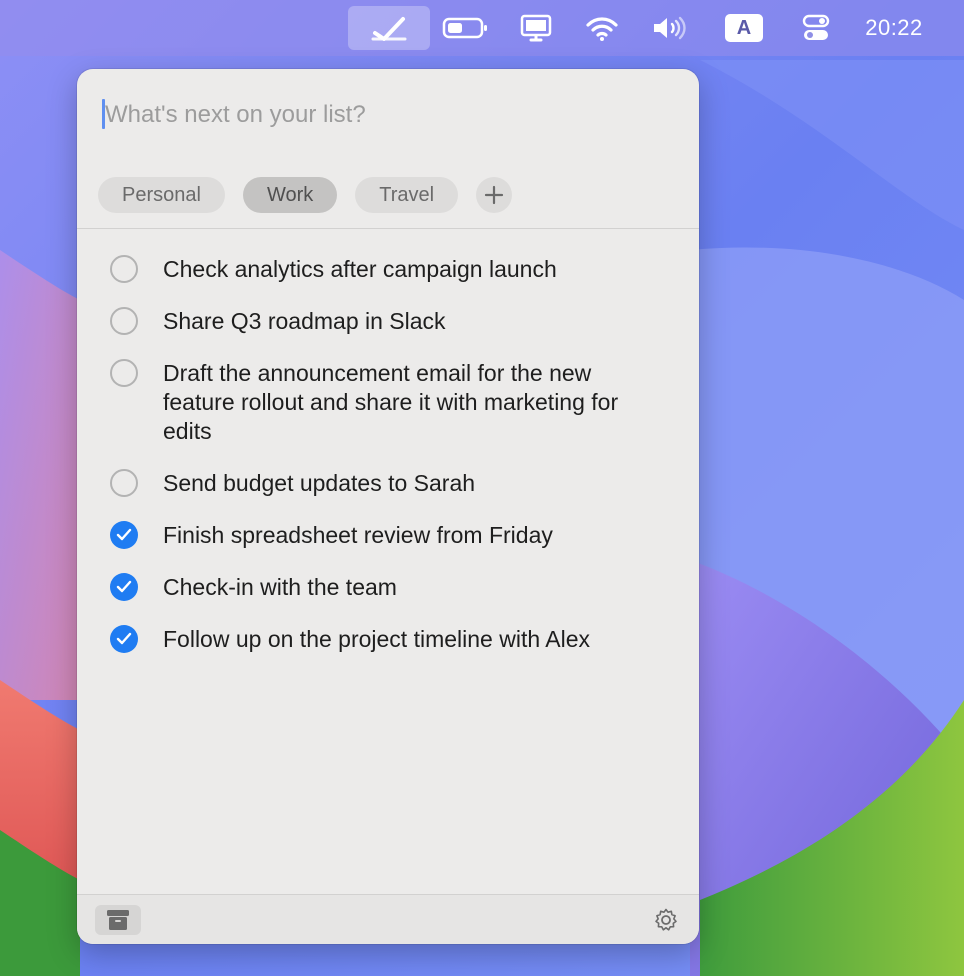  I want to click on tab-work: Work, so click(290, 195).